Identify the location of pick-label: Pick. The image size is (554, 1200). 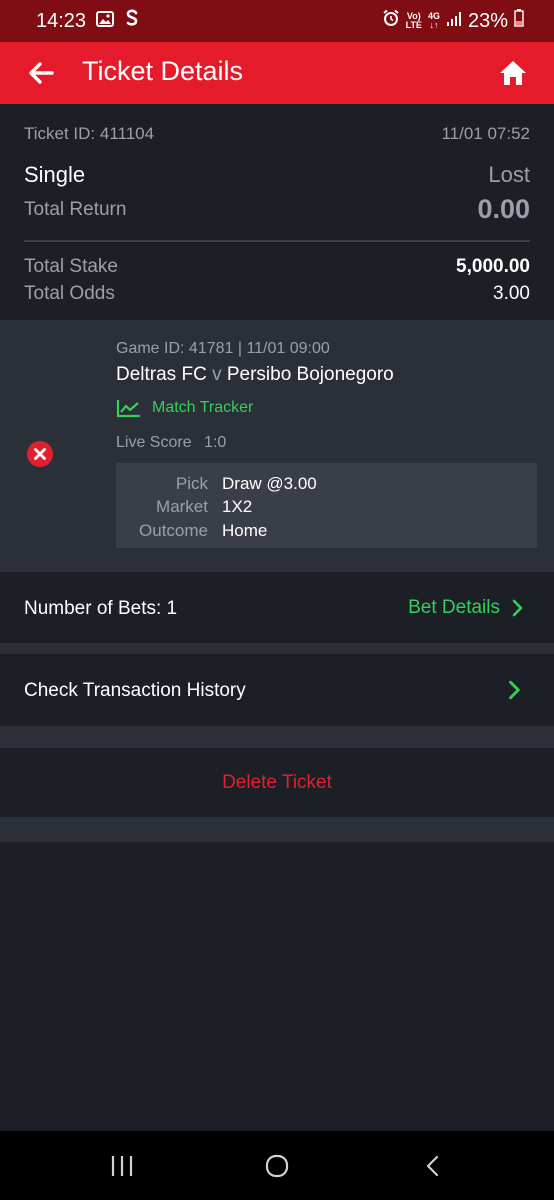
(191, 483).